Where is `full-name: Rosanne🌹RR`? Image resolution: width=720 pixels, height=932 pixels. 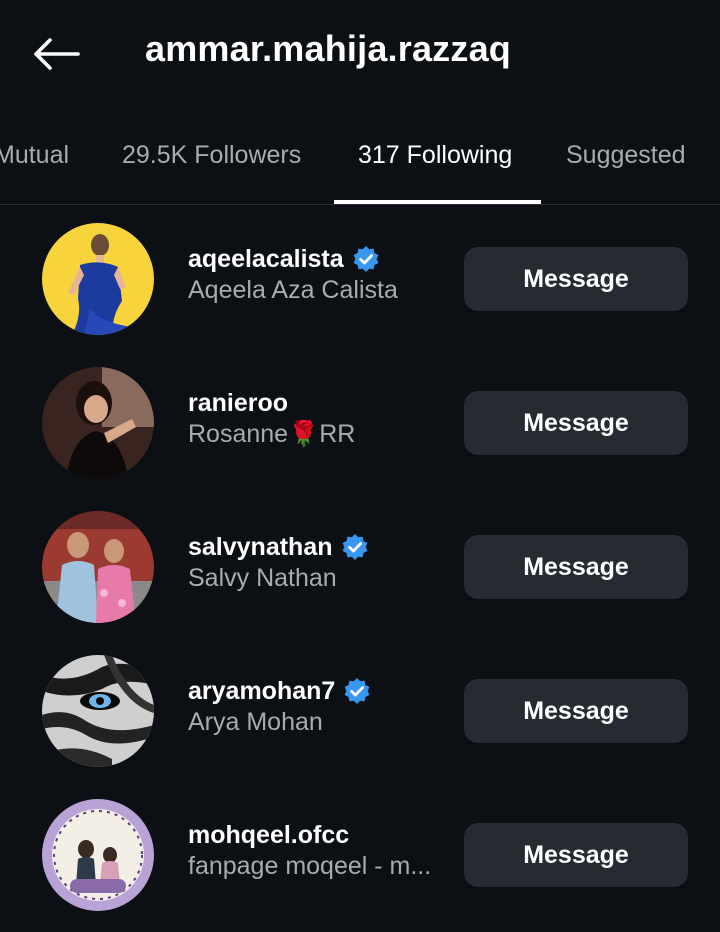
full-name: Rosanne🌹RR is located at coordinates (272, 434).